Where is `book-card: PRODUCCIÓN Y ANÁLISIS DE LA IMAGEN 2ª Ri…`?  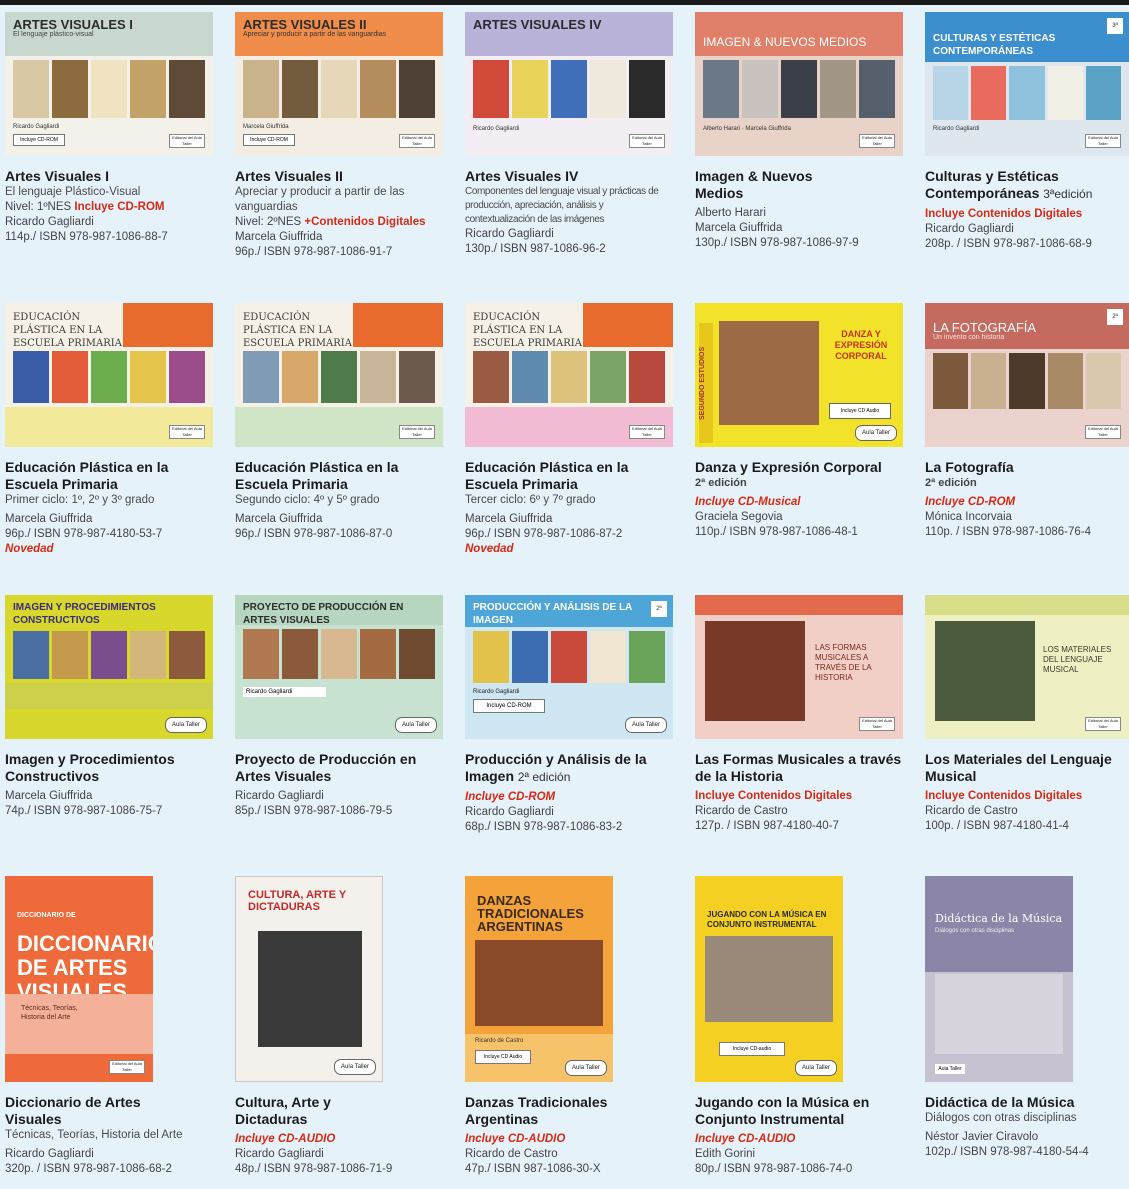
book-card: PRODUCCIÓN Y ANÁLISIS DE LA IMAGEN 2ª Ri… is located at coordinates (570, 715).